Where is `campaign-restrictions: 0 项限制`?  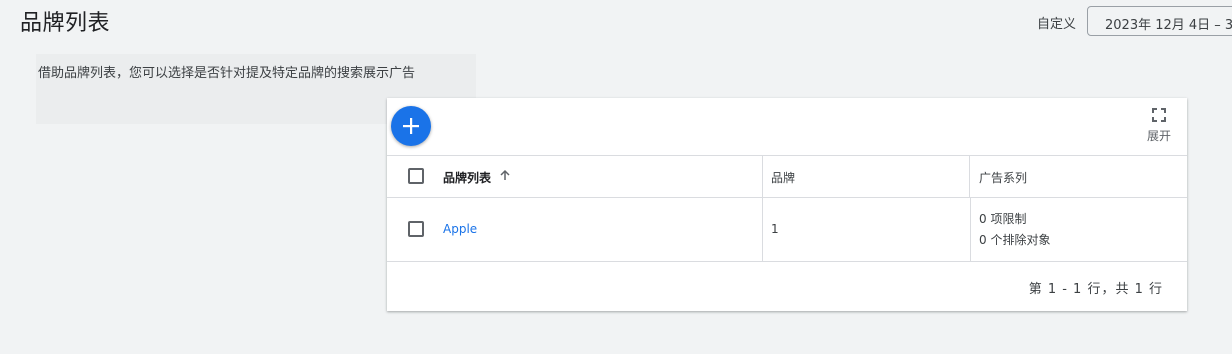
campaign-restrictions: 0 项限制 is located at coordinates (1003, 219).